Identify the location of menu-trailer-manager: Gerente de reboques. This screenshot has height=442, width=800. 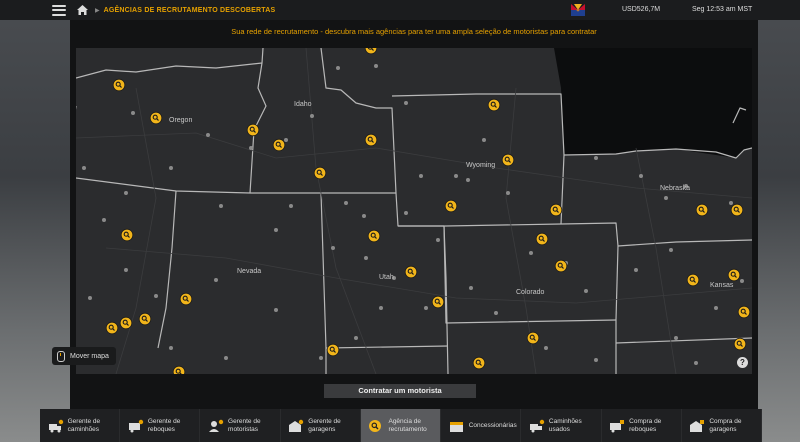
(160, 425).